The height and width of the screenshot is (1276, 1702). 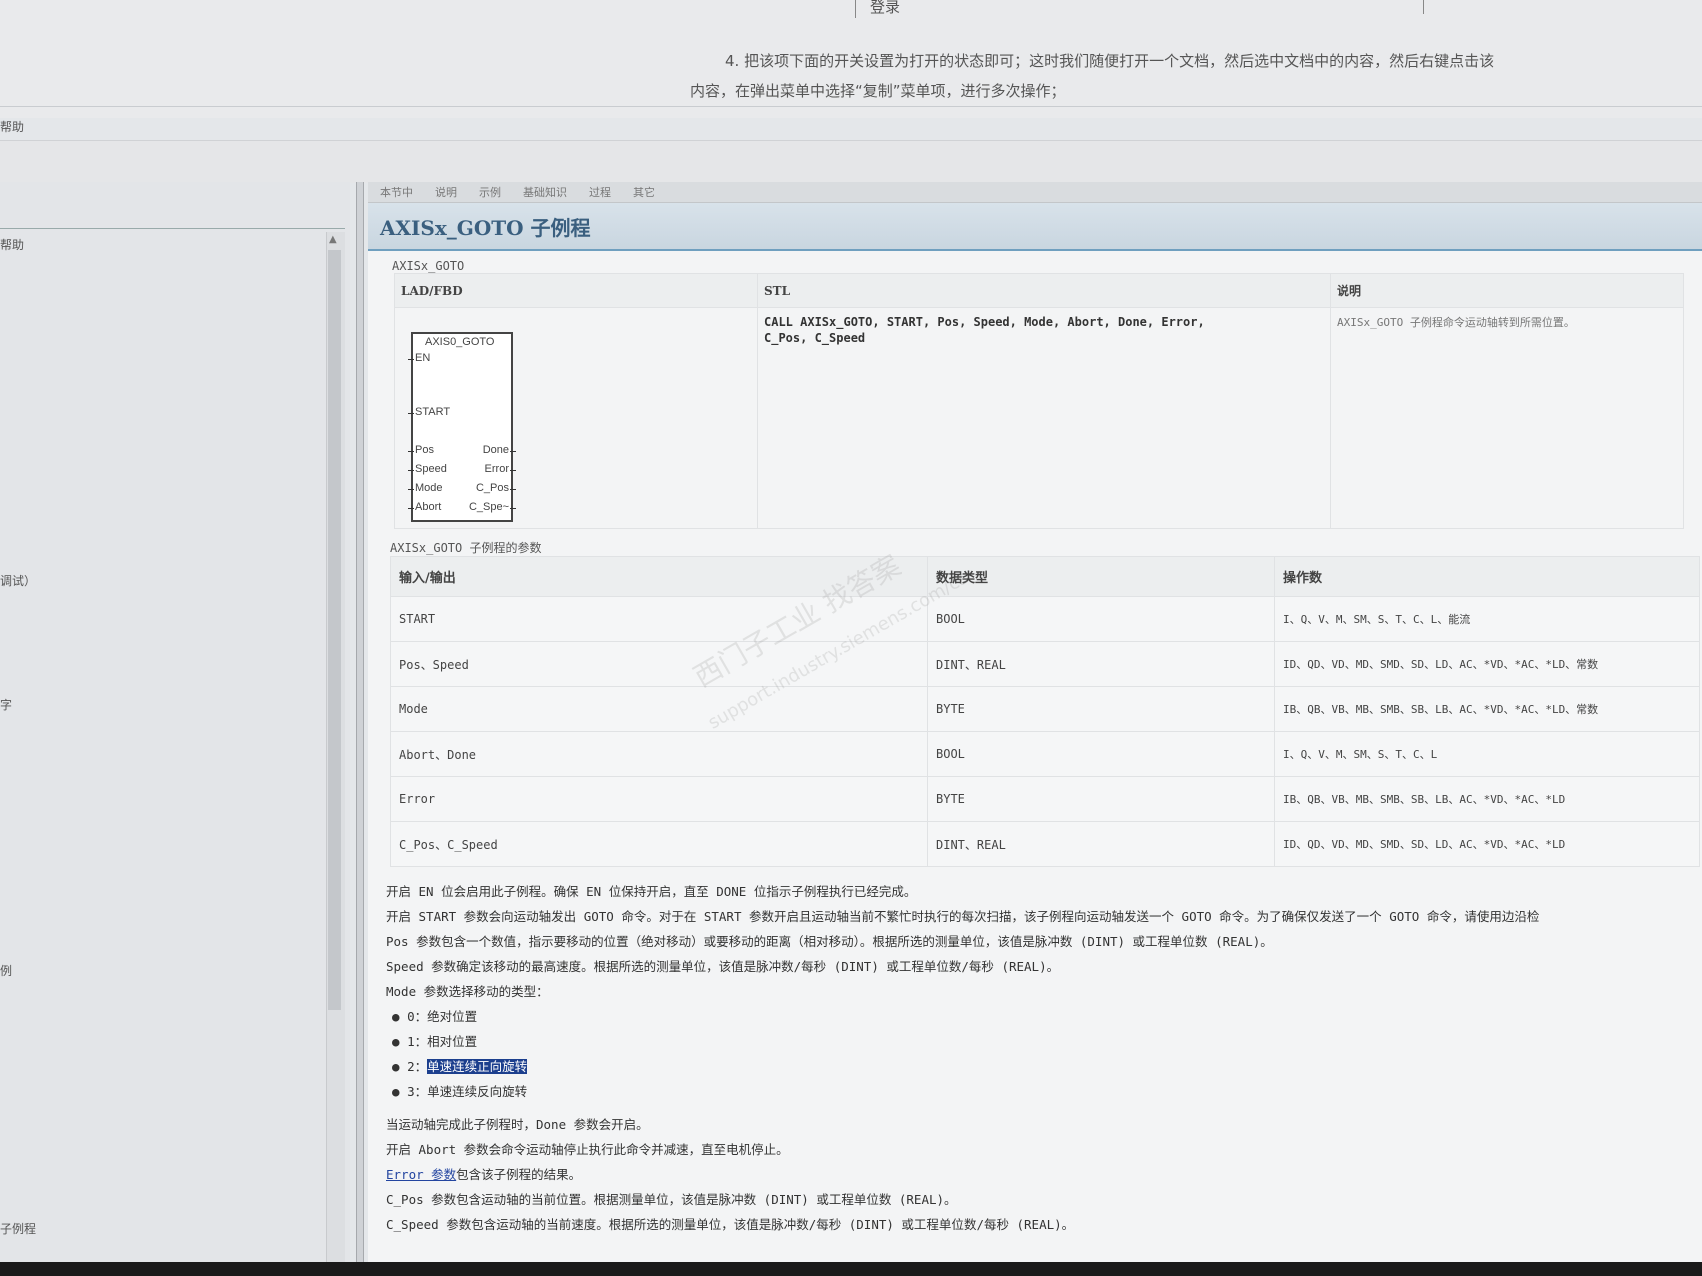 What do you see at coordinates (485, 227) in the screenshot?
I see `page-title: AXISx_GOTO 子例程` at bounding box center [485, 227].